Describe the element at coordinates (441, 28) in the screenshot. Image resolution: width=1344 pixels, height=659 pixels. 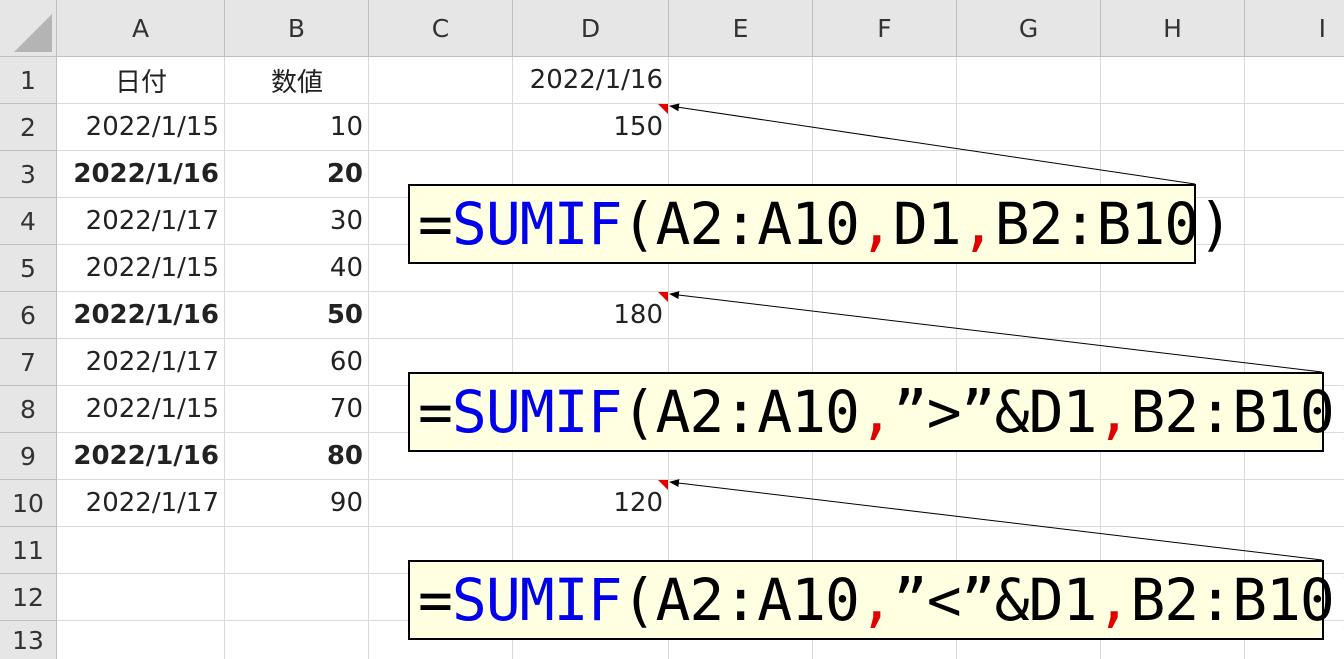
I see `column-header-c: C` at that location.